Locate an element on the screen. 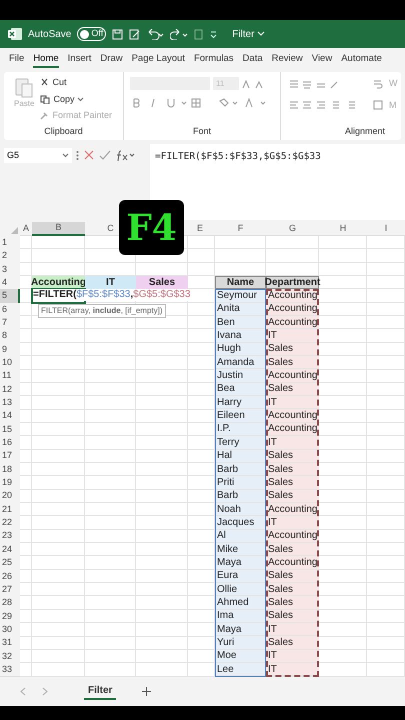  row-header: 24 is located at coordinates (10, 549).